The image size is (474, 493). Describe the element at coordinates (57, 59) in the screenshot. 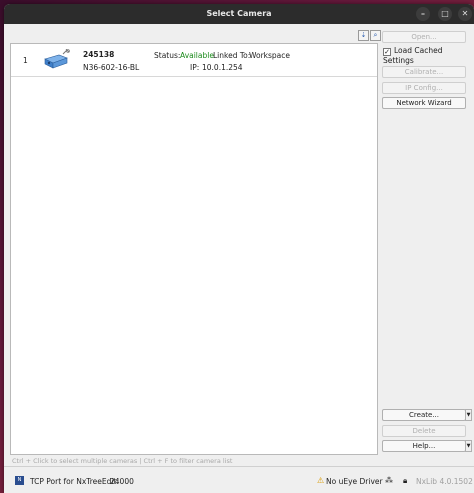

I see `camera-icon` at that location.